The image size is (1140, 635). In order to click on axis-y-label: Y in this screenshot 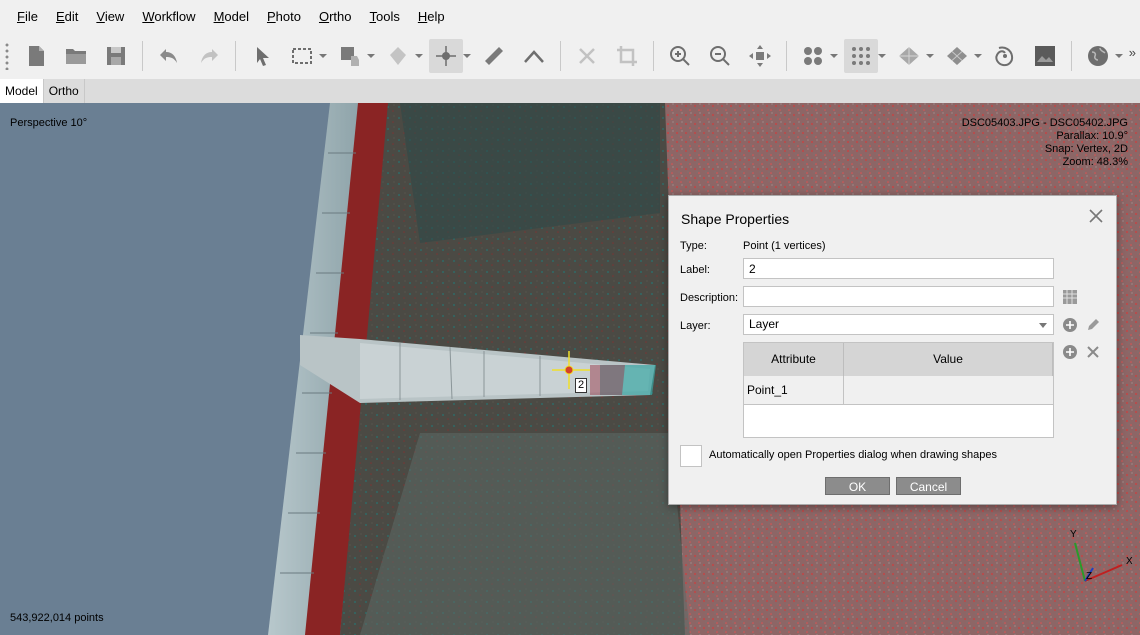, I will do `click(1073, 534)`.